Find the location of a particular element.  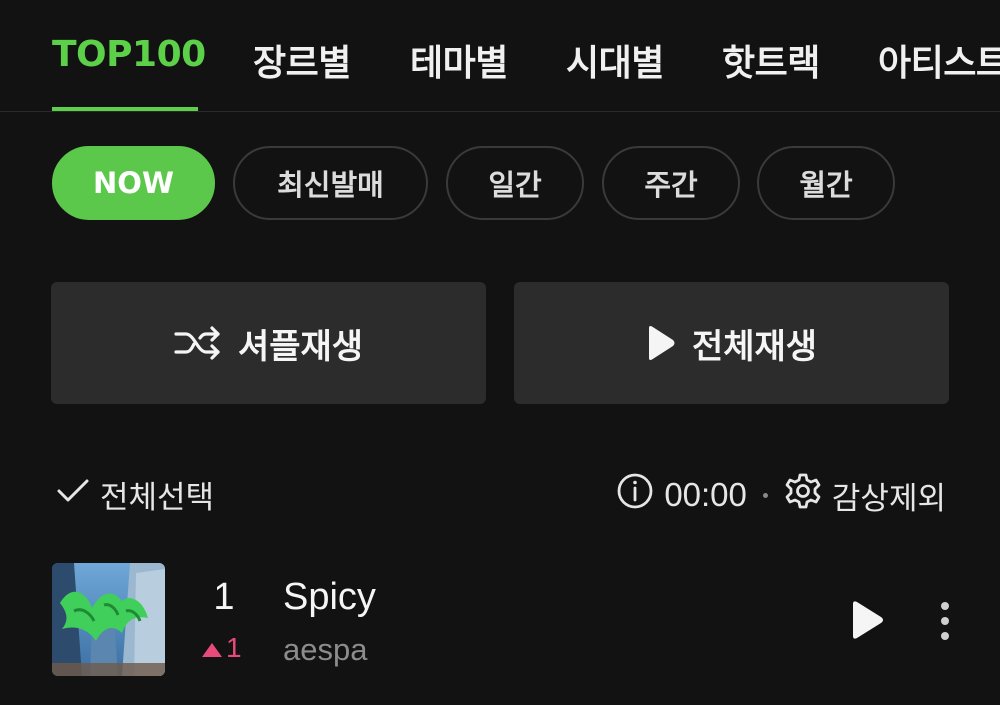

shuffle-icon is located at coordinates (198, 343).